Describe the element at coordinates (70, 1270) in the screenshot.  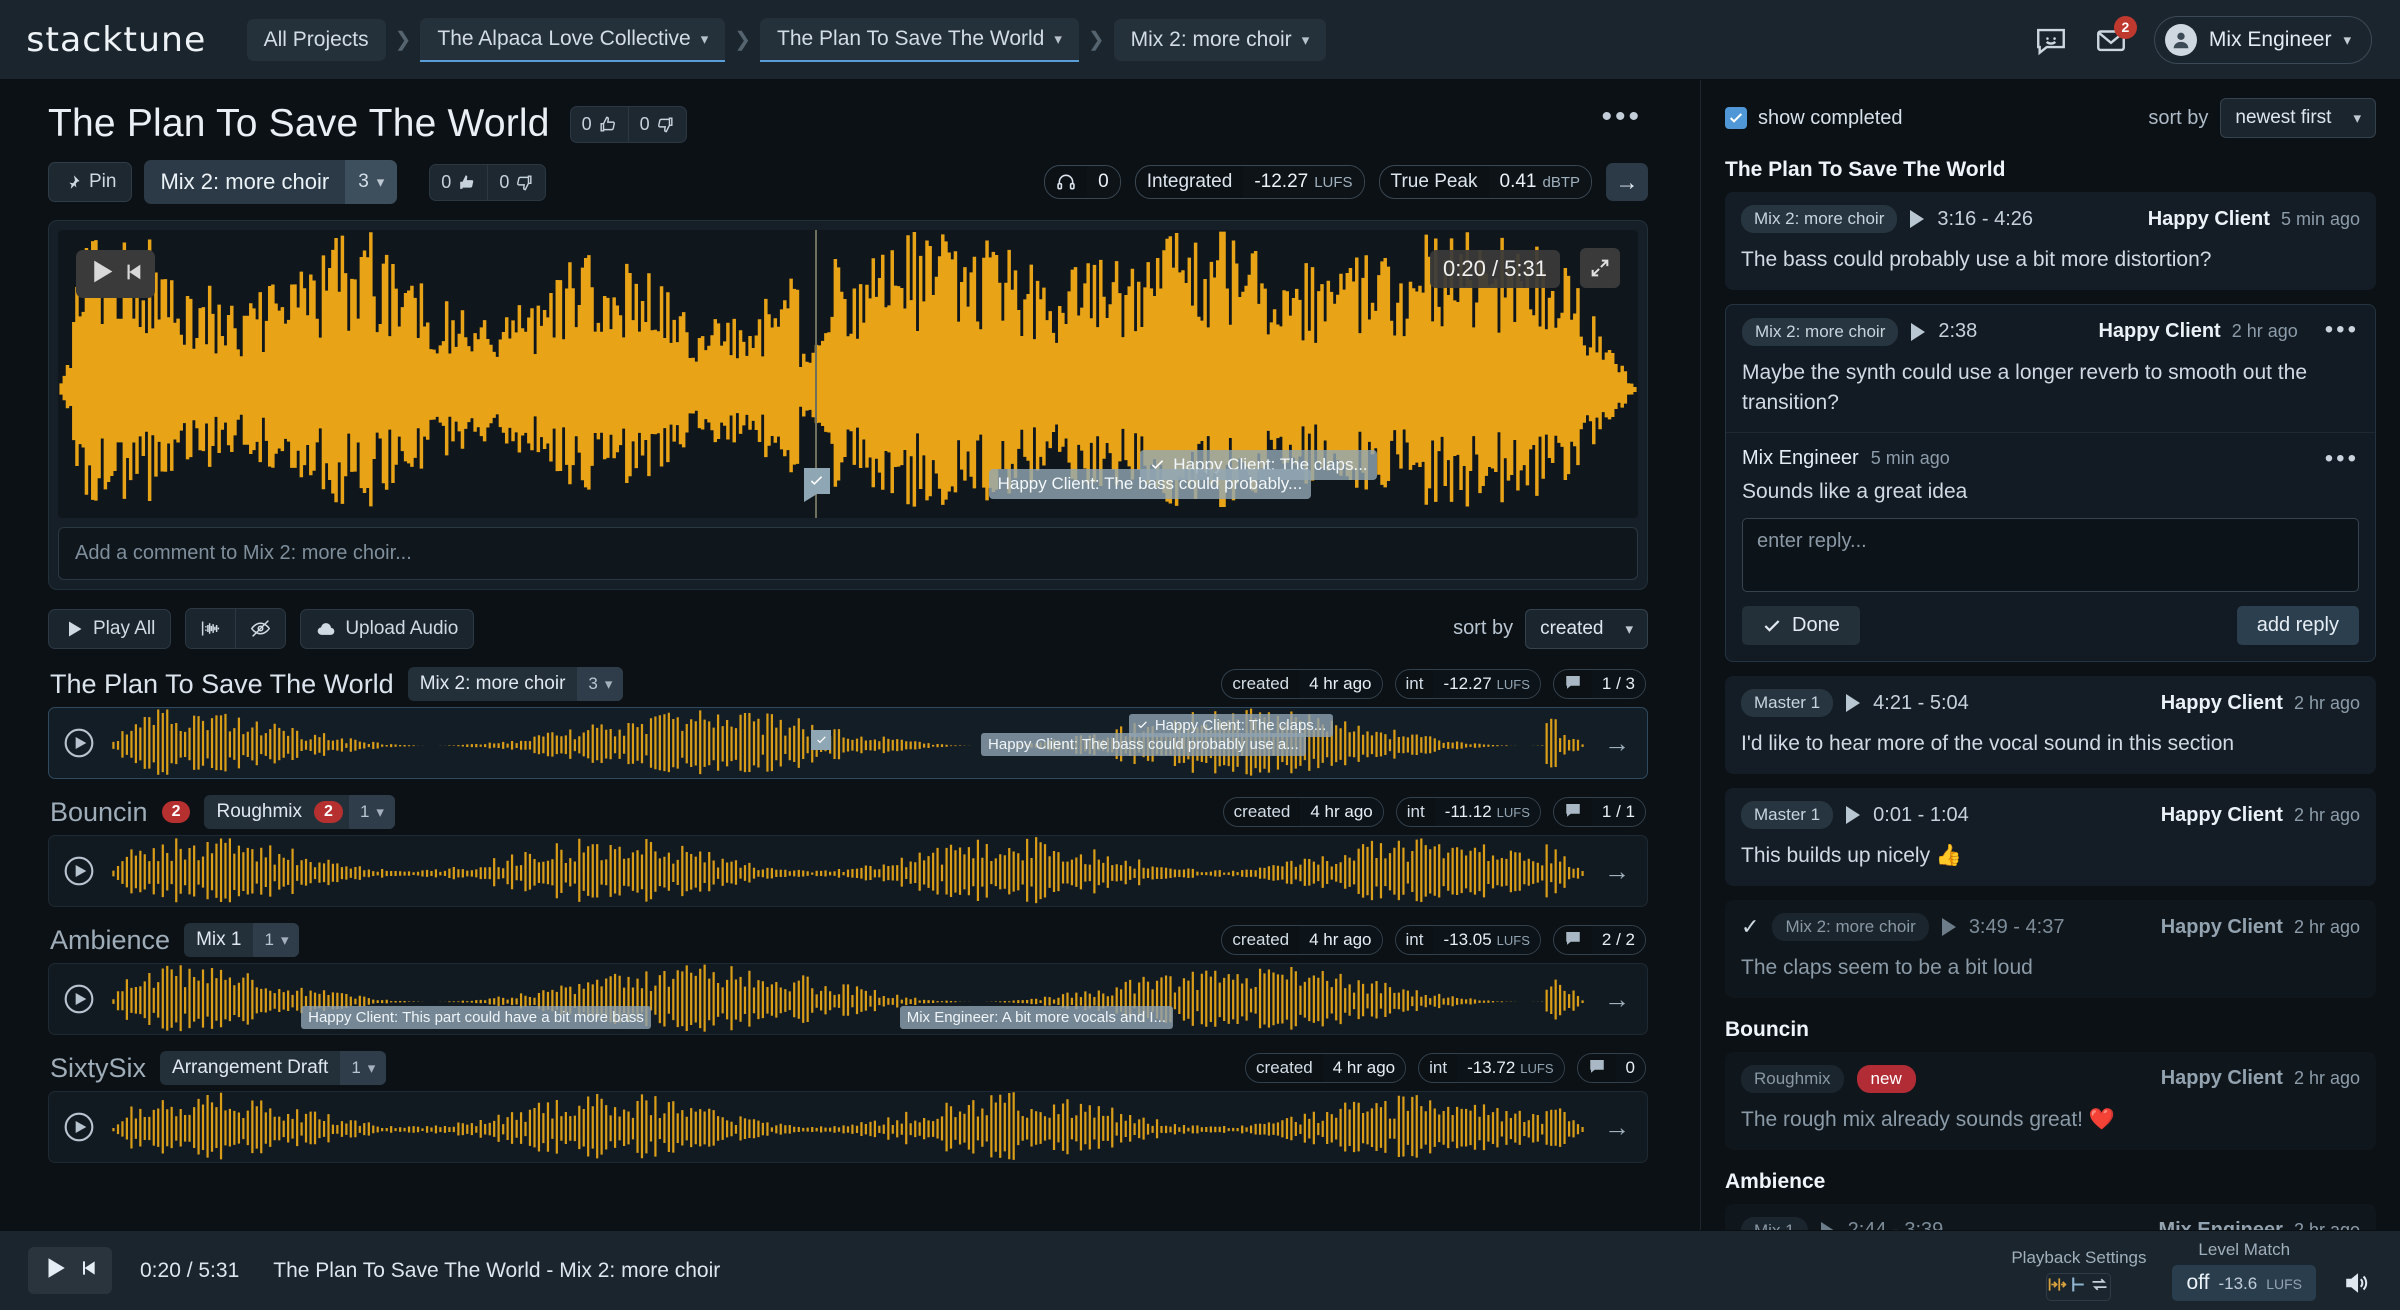
I see `global-transport` at that location.